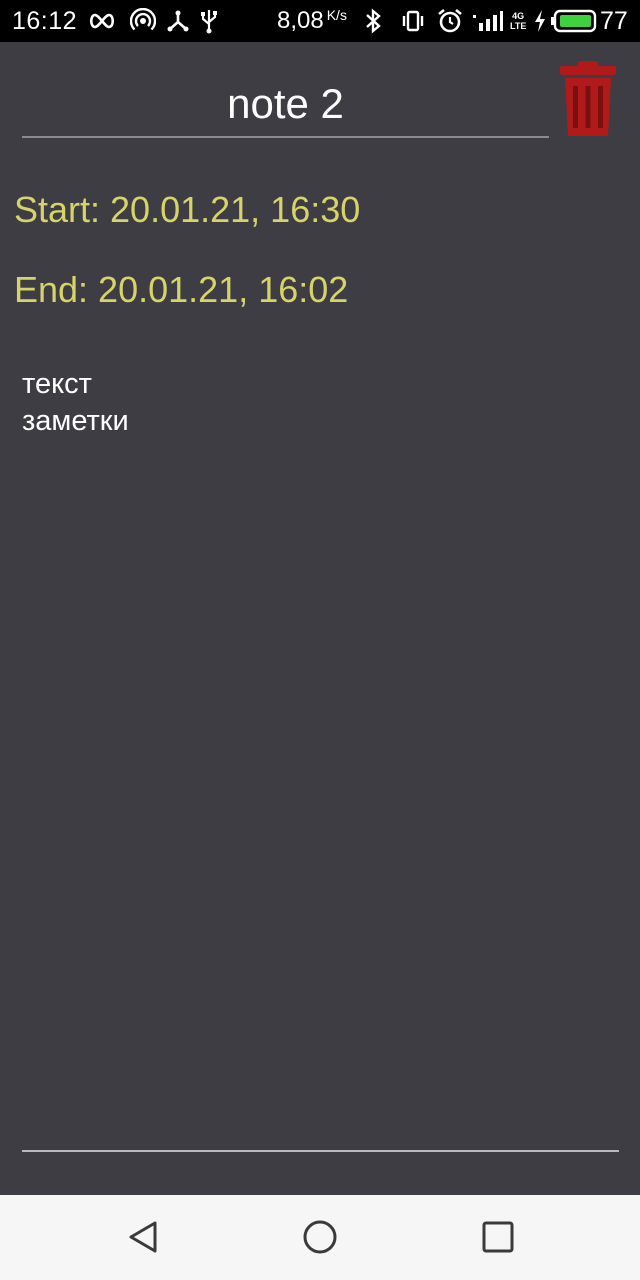  I want to click on battery-percentage: 77, so click(614, 20).